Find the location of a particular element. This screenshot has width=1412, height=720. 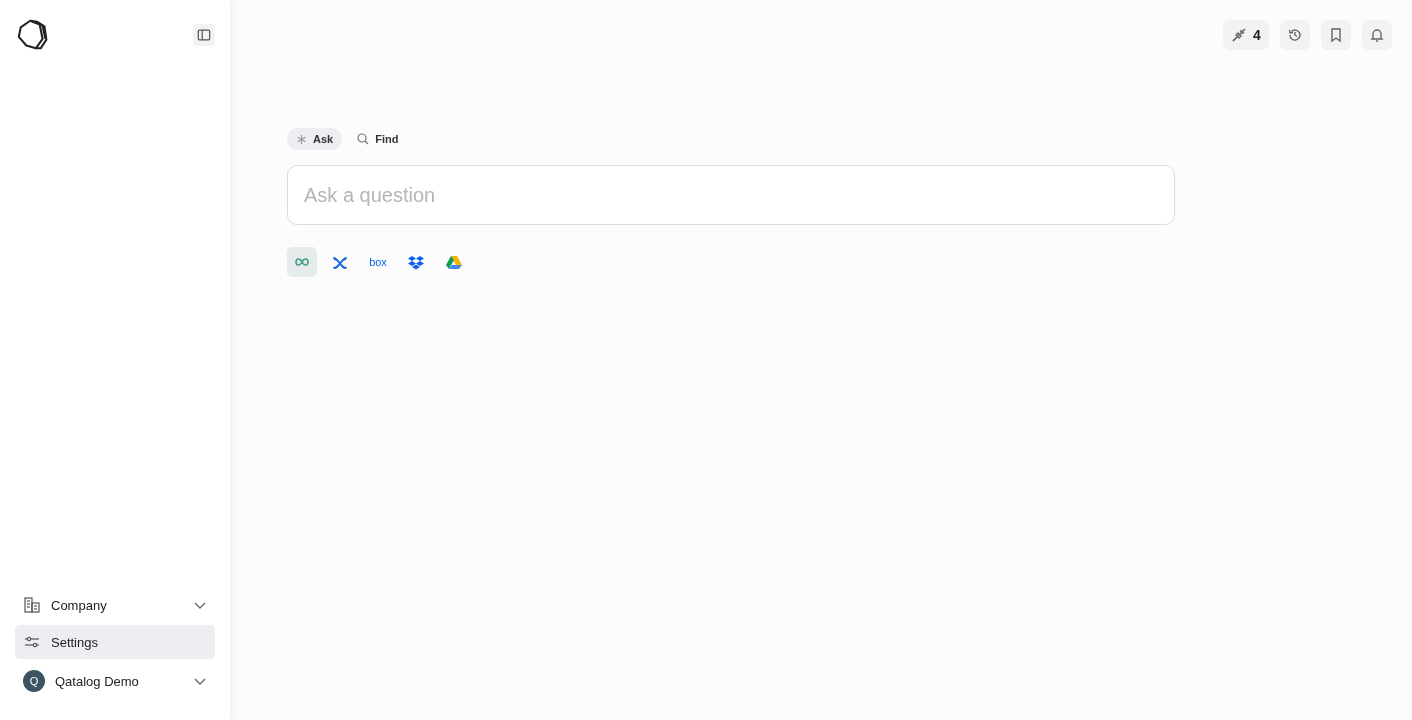

sidebar-item: Settings is located at coordinates (115, 642).